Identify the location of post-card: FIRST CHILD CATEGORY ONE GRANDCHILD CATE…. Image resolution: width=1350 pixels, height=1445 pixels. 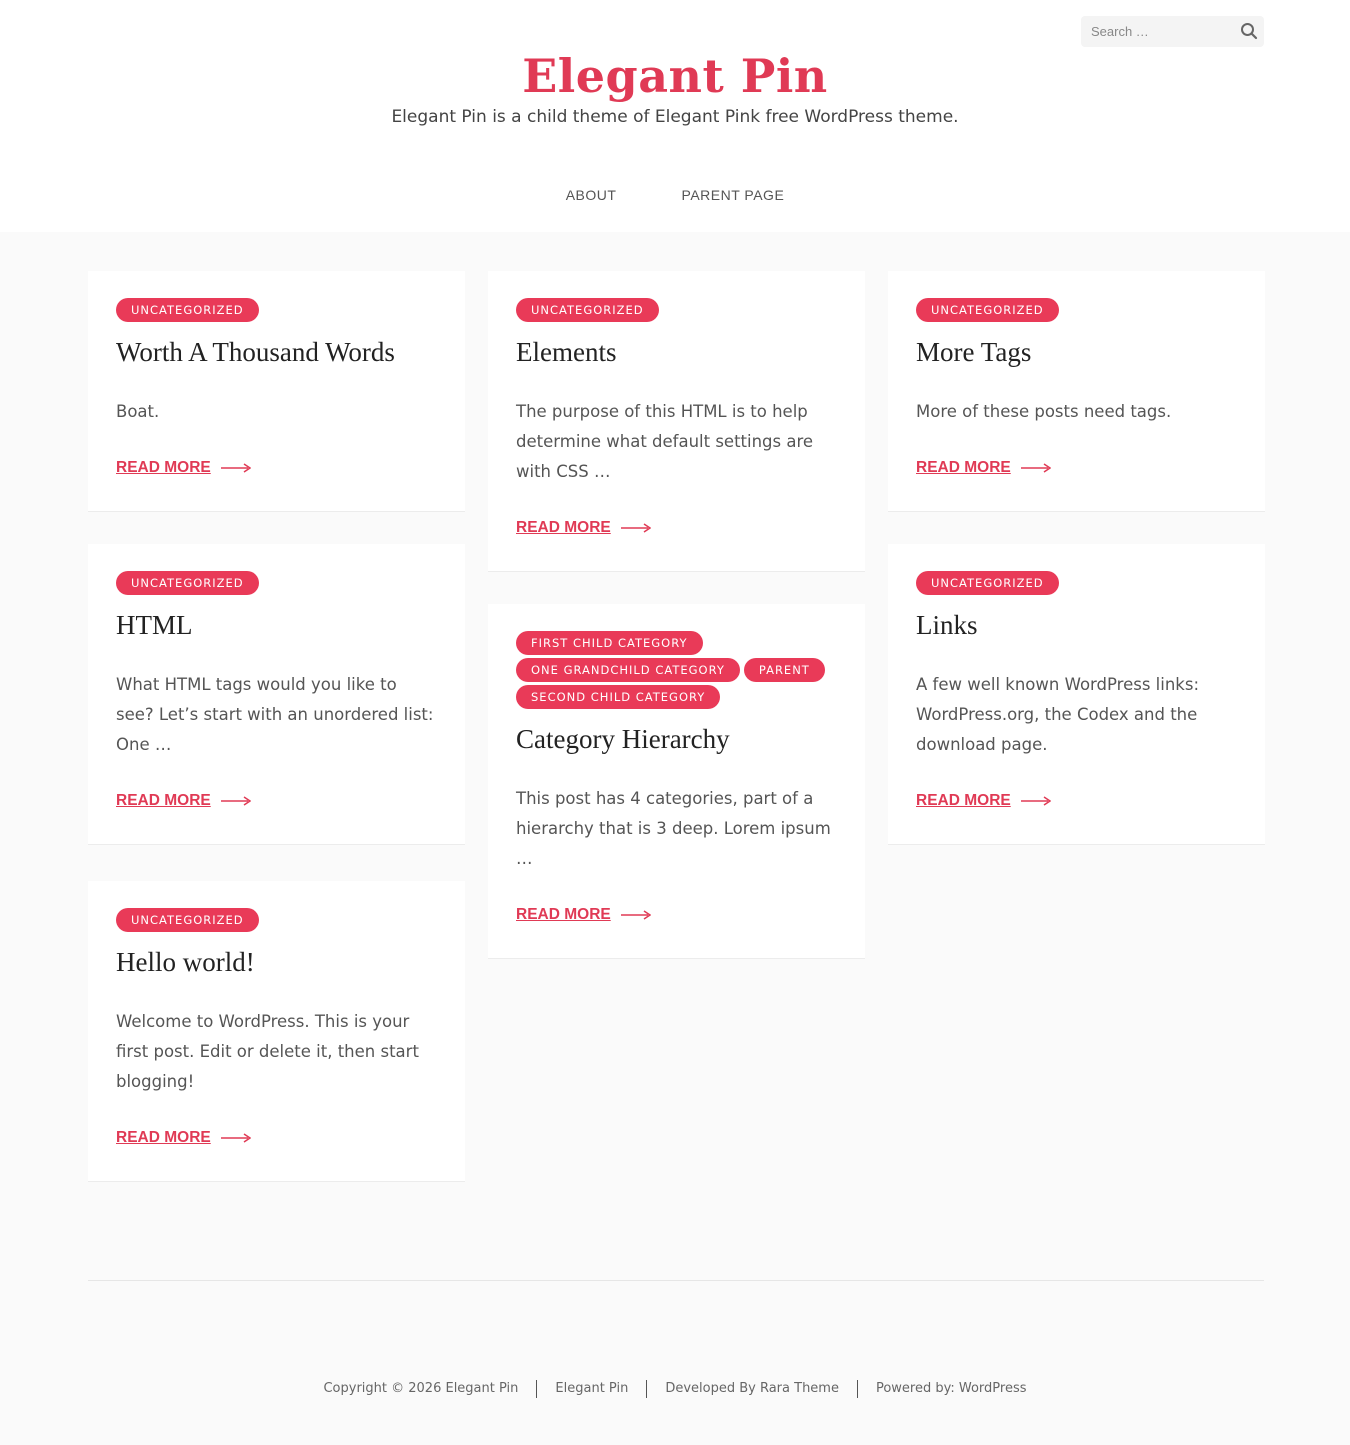
(676, 781).